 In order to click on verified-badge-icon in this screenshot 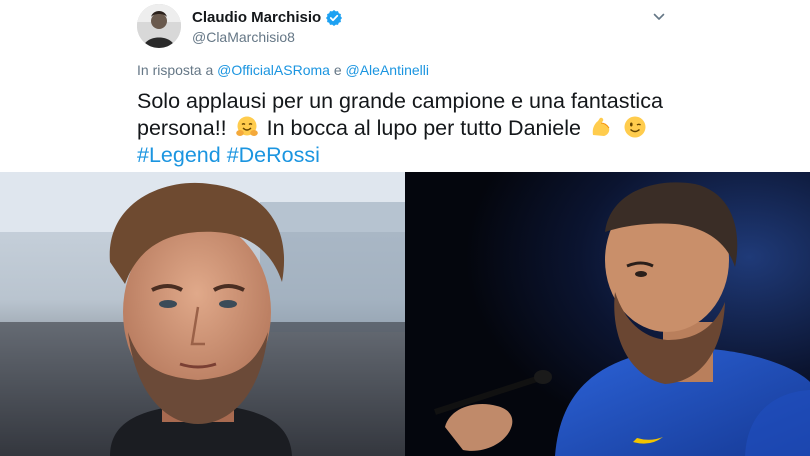, I will do `click(334, 17)`.